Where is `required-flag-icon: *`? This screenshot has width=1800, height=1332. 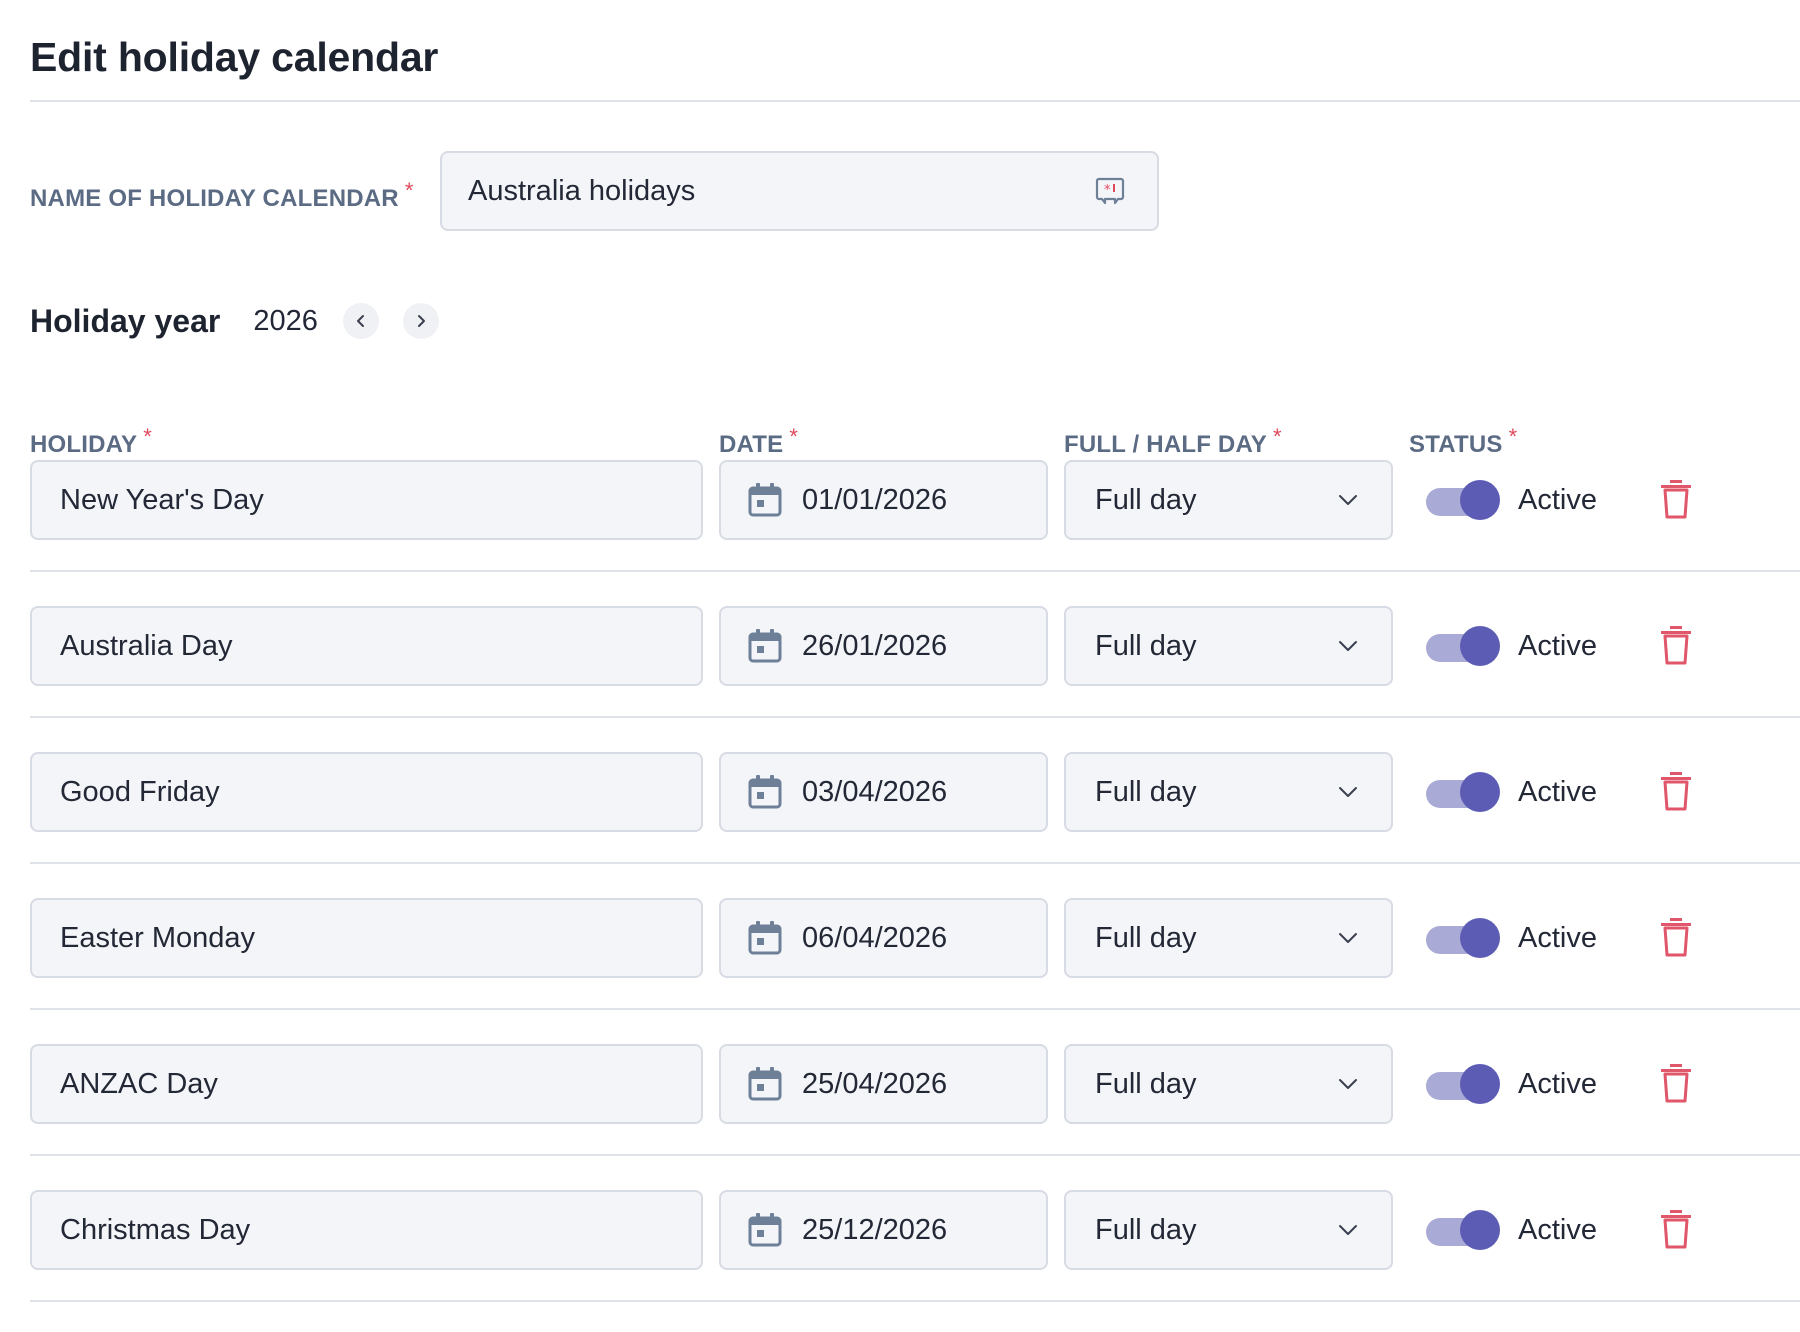 required-flag-icon: * is located at coordinates (1110, 191).